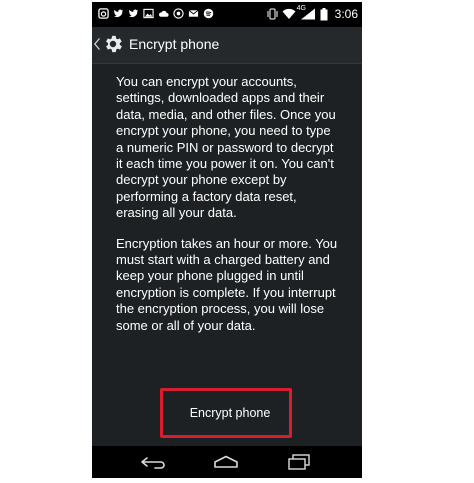 Image resolution: width=474 pixels, height=483 pixels. I want to click on wifi-icon, so click(289, 13).